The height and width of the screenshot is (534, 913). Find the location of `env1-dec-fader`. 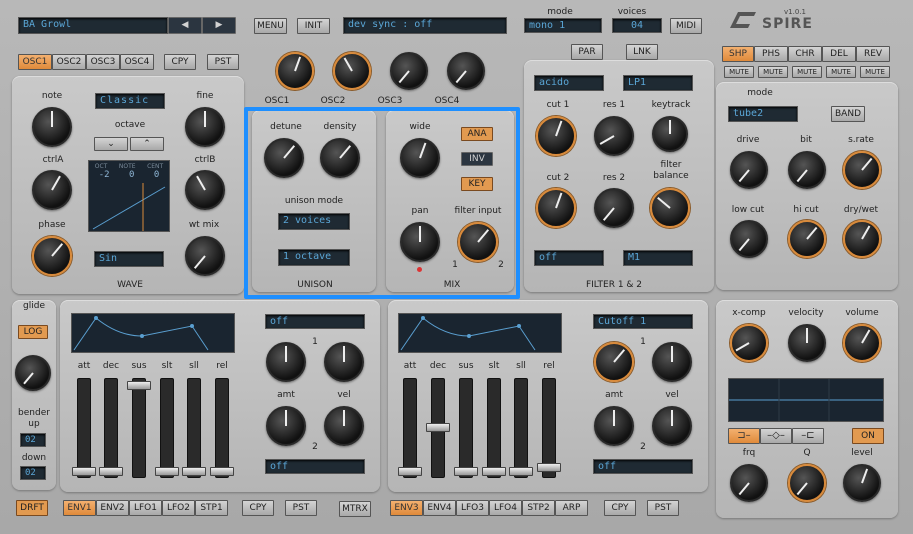

env1-dec-fader is located at coordinates (111, 428).